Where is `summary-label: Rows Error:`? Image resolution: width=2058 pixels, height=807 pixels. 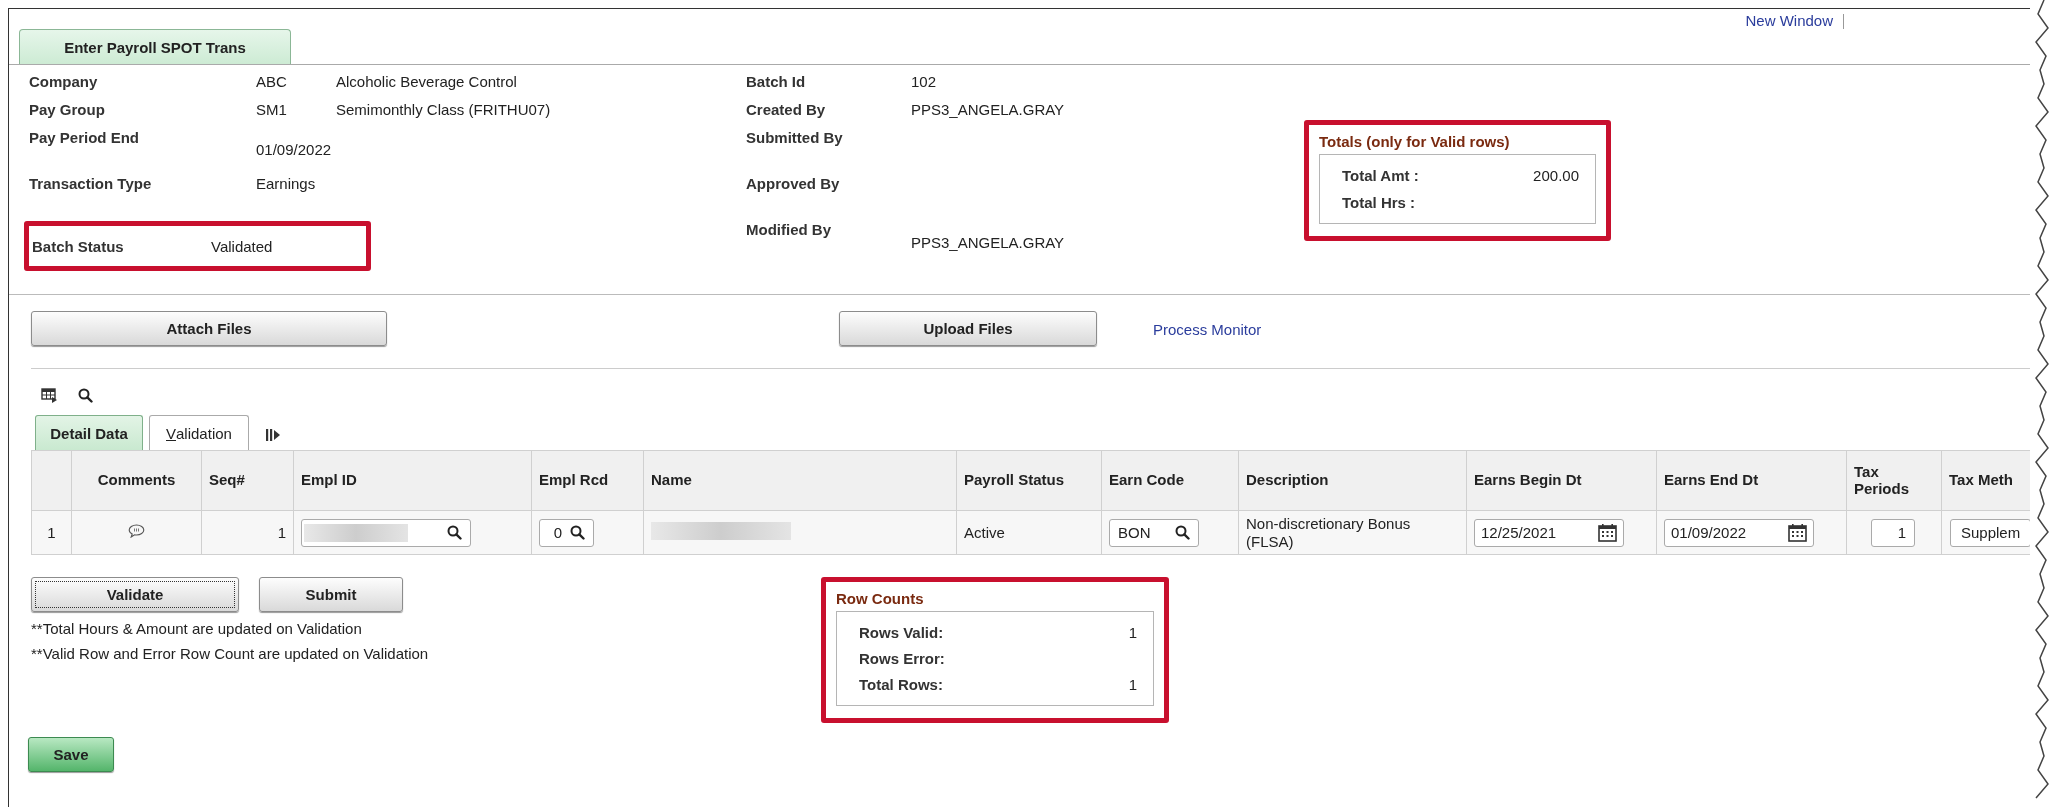
summary-label: Rows Error: is located at coordinates (902, 658).